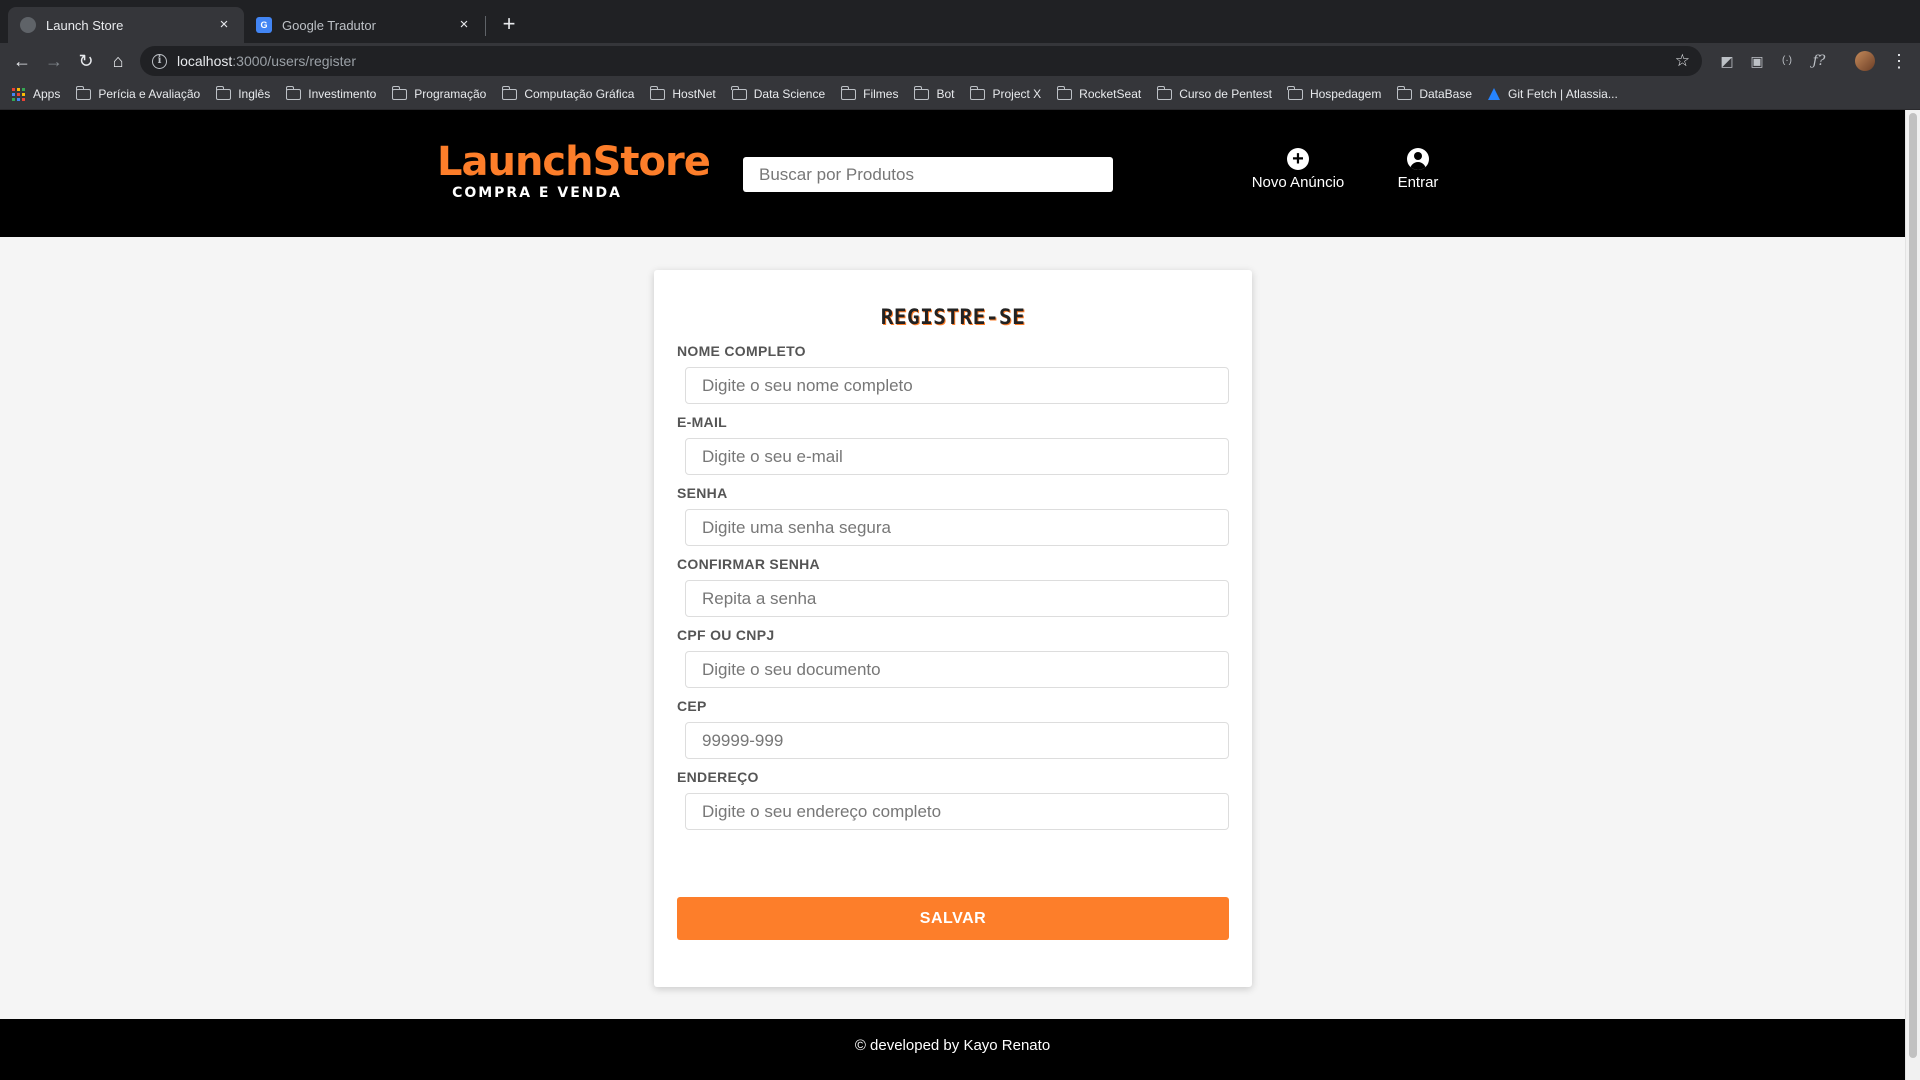 Image resolution: width=1920 pixels, height=1080 pixels. What do you see at coordinates (1334, 93) in the screenshot?
I see `bookmark-folder: Hospedagem` at bounding box center [1334, 93].